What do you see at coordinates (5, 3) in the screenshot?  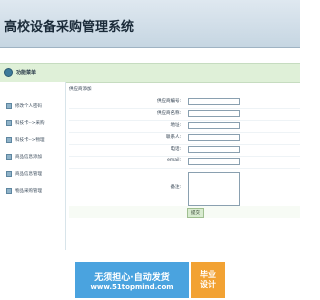 I see `top-nav` at bounding box center [5, 3].